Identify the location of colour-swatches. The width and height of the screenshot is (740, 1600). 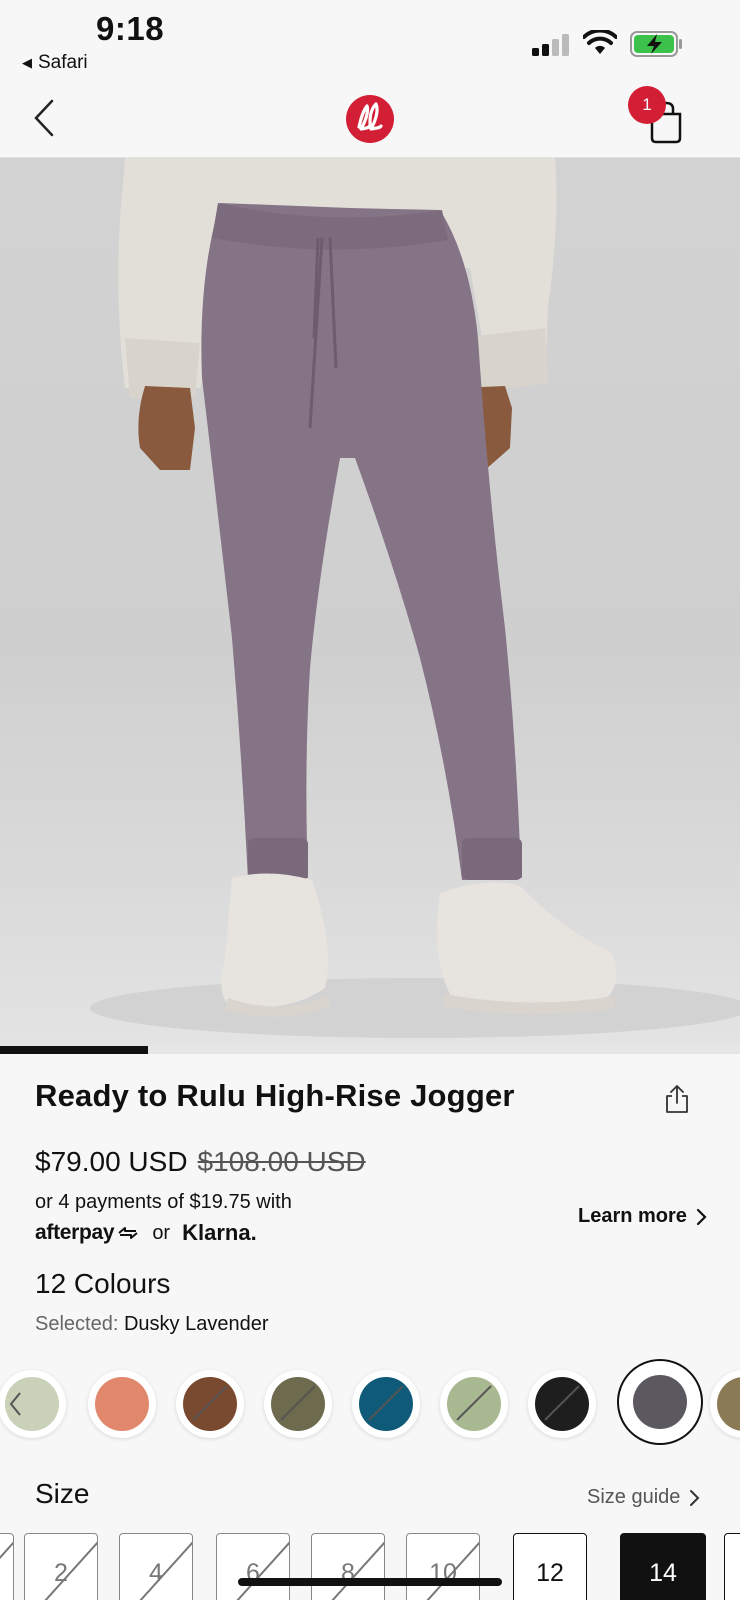
(370, 1406).